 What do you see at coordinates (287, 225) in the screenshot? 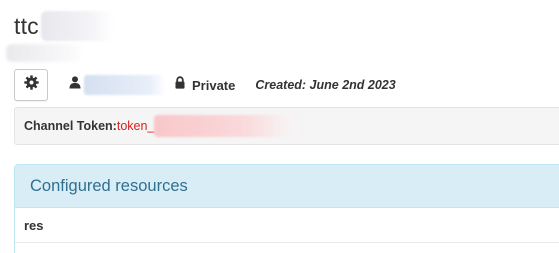
I see `resource-row: res` at bounding box center [287, 225].